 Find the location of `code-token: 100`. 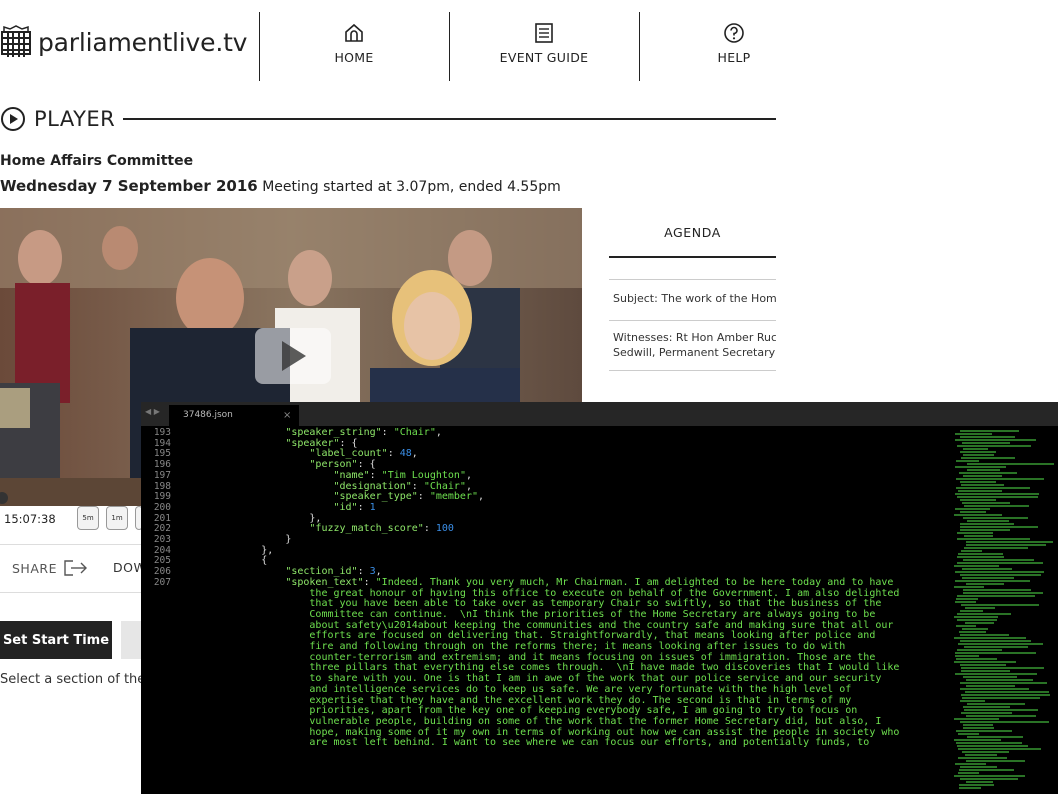

code-token: 100 is located at coordinates (444, 529).